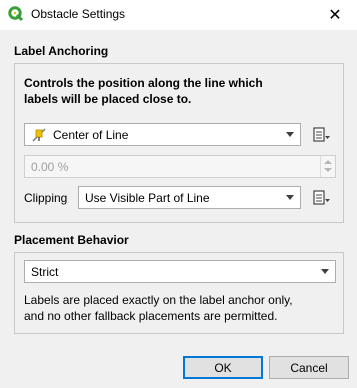 The image size is (357, 388). I want to click on cancel-button: Cancel, so click(309, 367).